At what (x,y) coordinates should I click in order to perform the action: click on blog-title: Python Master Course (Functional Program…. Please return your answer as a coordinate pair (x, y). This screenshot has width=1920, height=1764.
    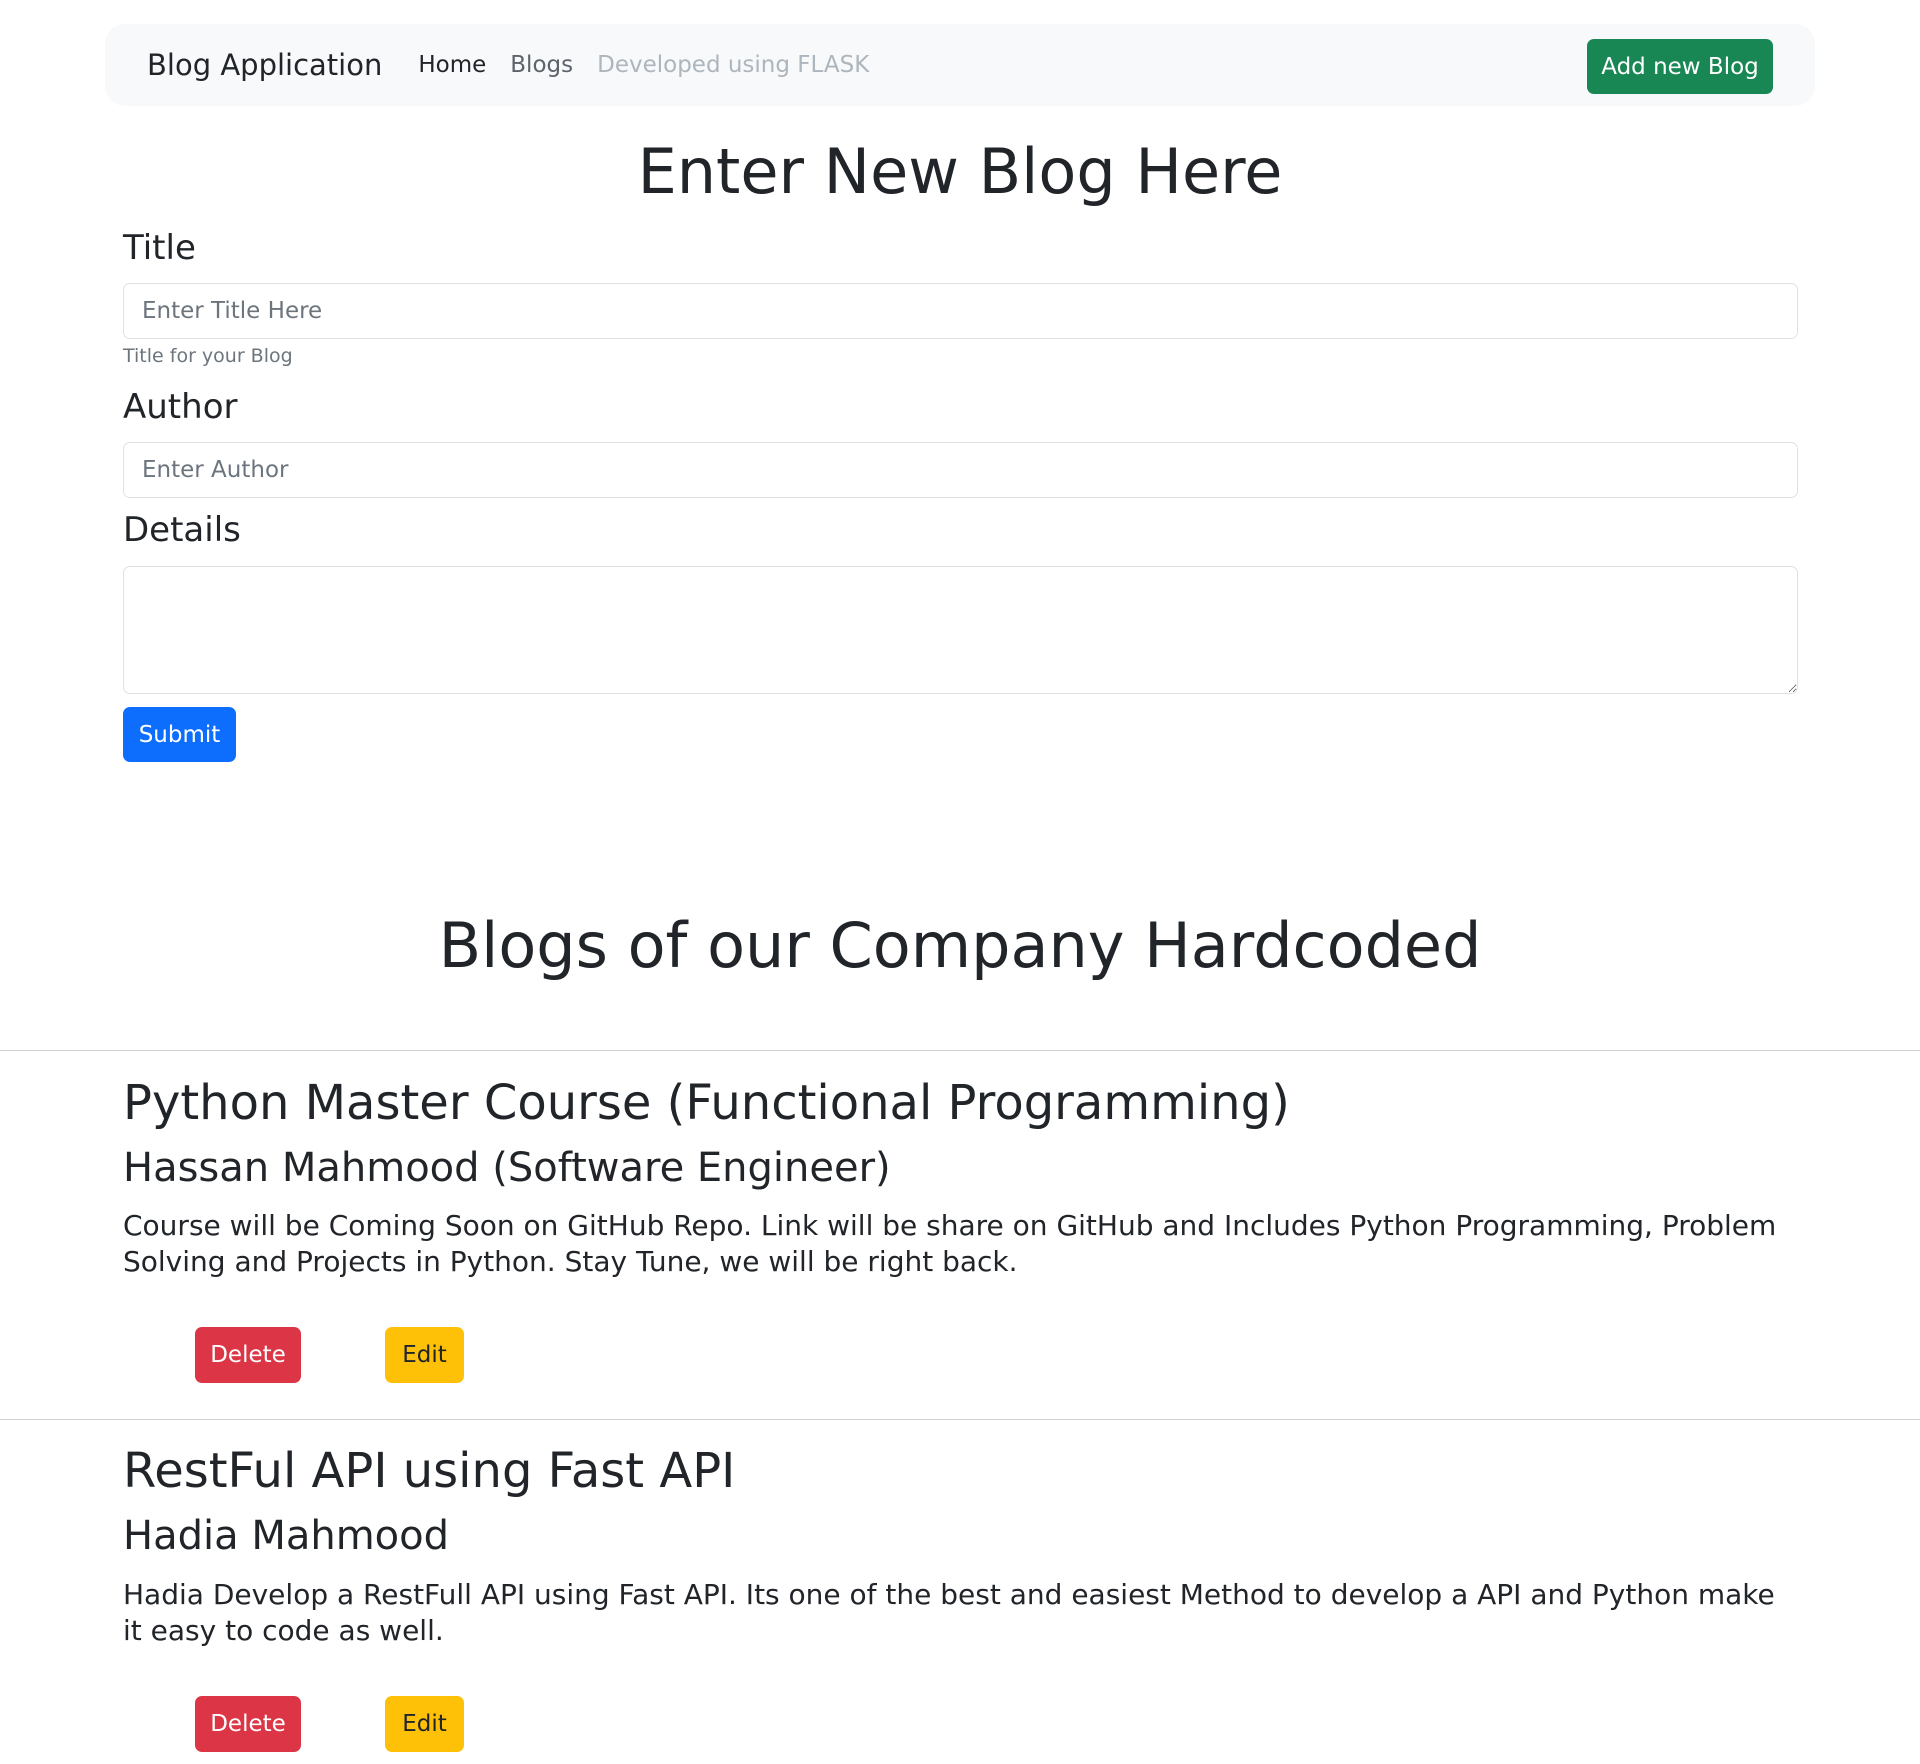
    Looking at the image, I should click on (706, 1103).